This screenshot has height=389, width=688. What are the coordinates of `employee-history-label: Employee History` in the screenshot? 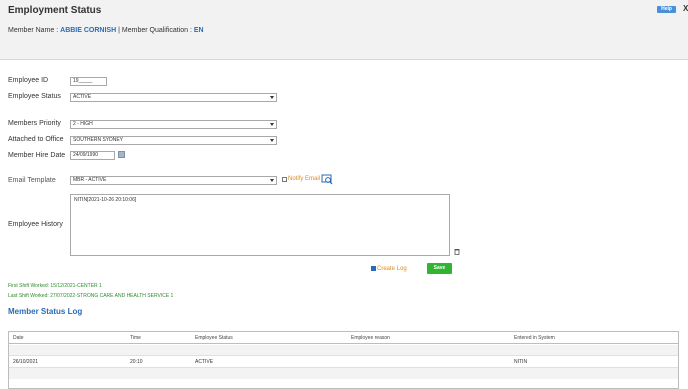 It's located at (35, 224).